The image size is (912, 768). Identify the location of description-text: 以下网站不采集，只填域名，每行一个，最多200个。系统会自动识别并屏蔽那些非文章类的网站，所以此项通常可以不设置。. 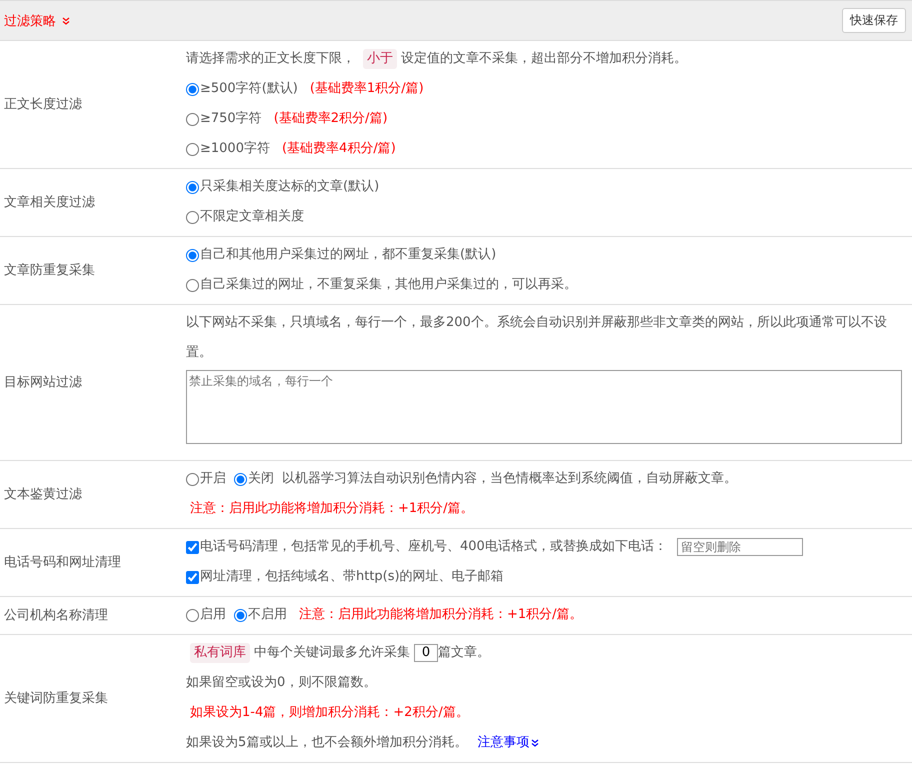
(537, 338).